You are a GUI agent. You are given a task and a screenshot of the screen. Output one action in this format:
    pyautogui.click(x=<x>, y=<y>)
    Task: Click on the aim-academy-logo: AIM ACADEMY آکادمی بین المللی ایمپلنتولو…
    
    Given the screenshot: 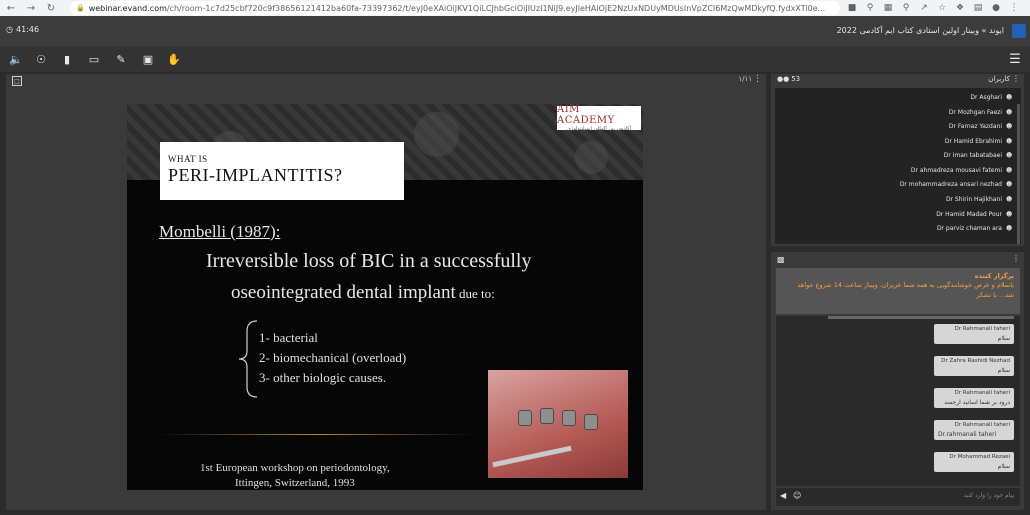 What is the action you would take?
    pyautogui.click(x=599, y=118)
    